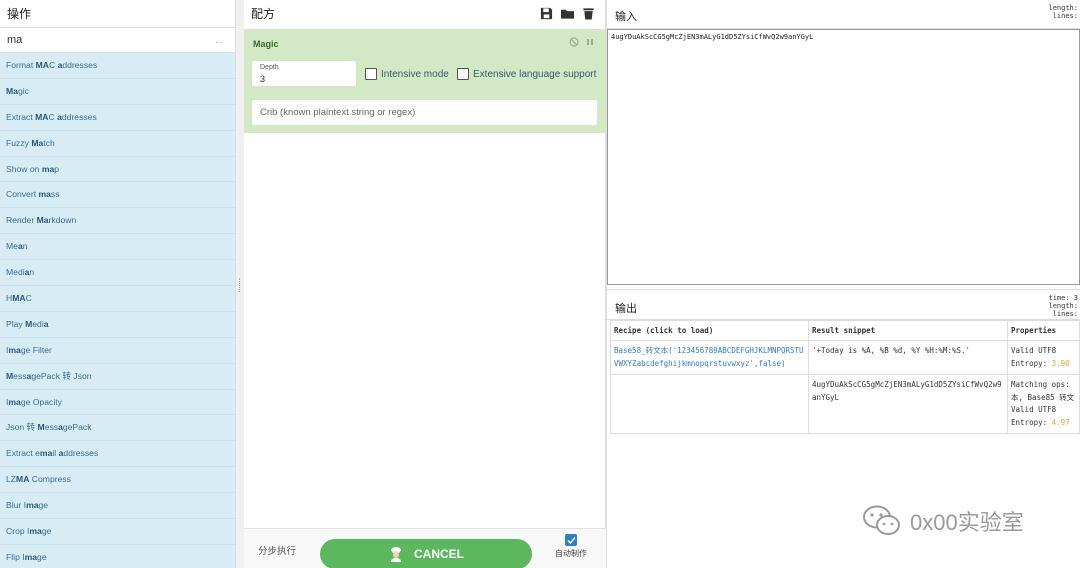 The width and height of the screenshot is (1080, 568). Describe the element at coordinates (117, 221) in the screenshot. I see `operation-item: Render Markdown` at that location.